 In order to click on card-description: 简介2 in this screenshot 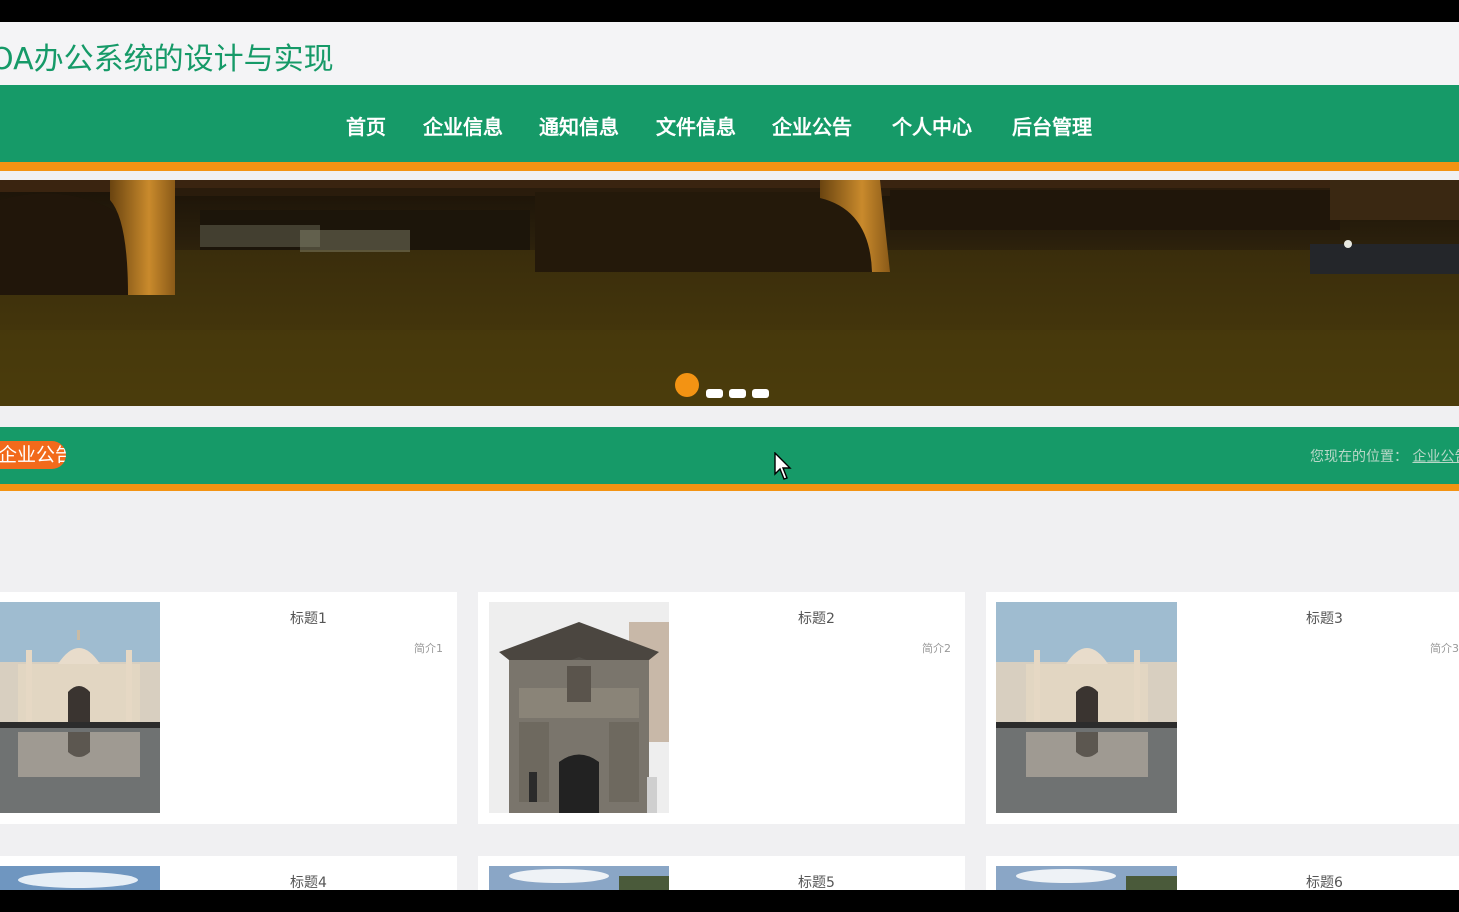, I will do `click(936, 648)`.